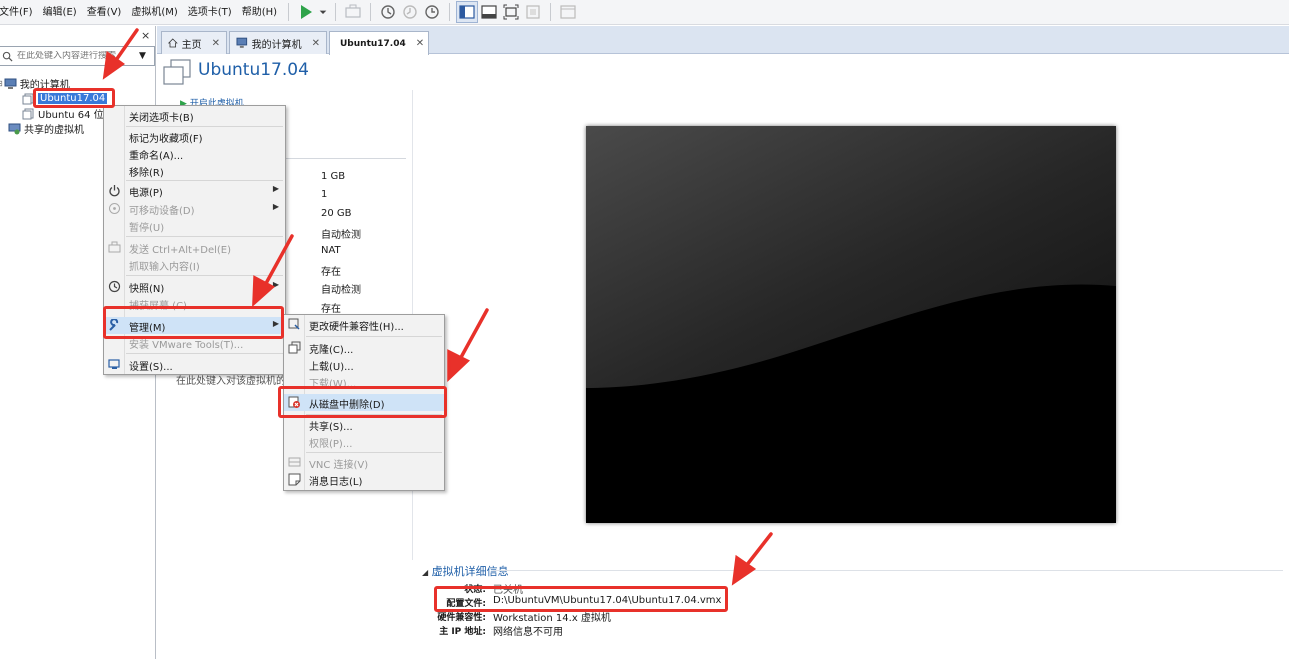 Image resolution: width=1289 pixels, height=659 pixels. I want to click on thumbnail-bar-button, so click(489, 12).